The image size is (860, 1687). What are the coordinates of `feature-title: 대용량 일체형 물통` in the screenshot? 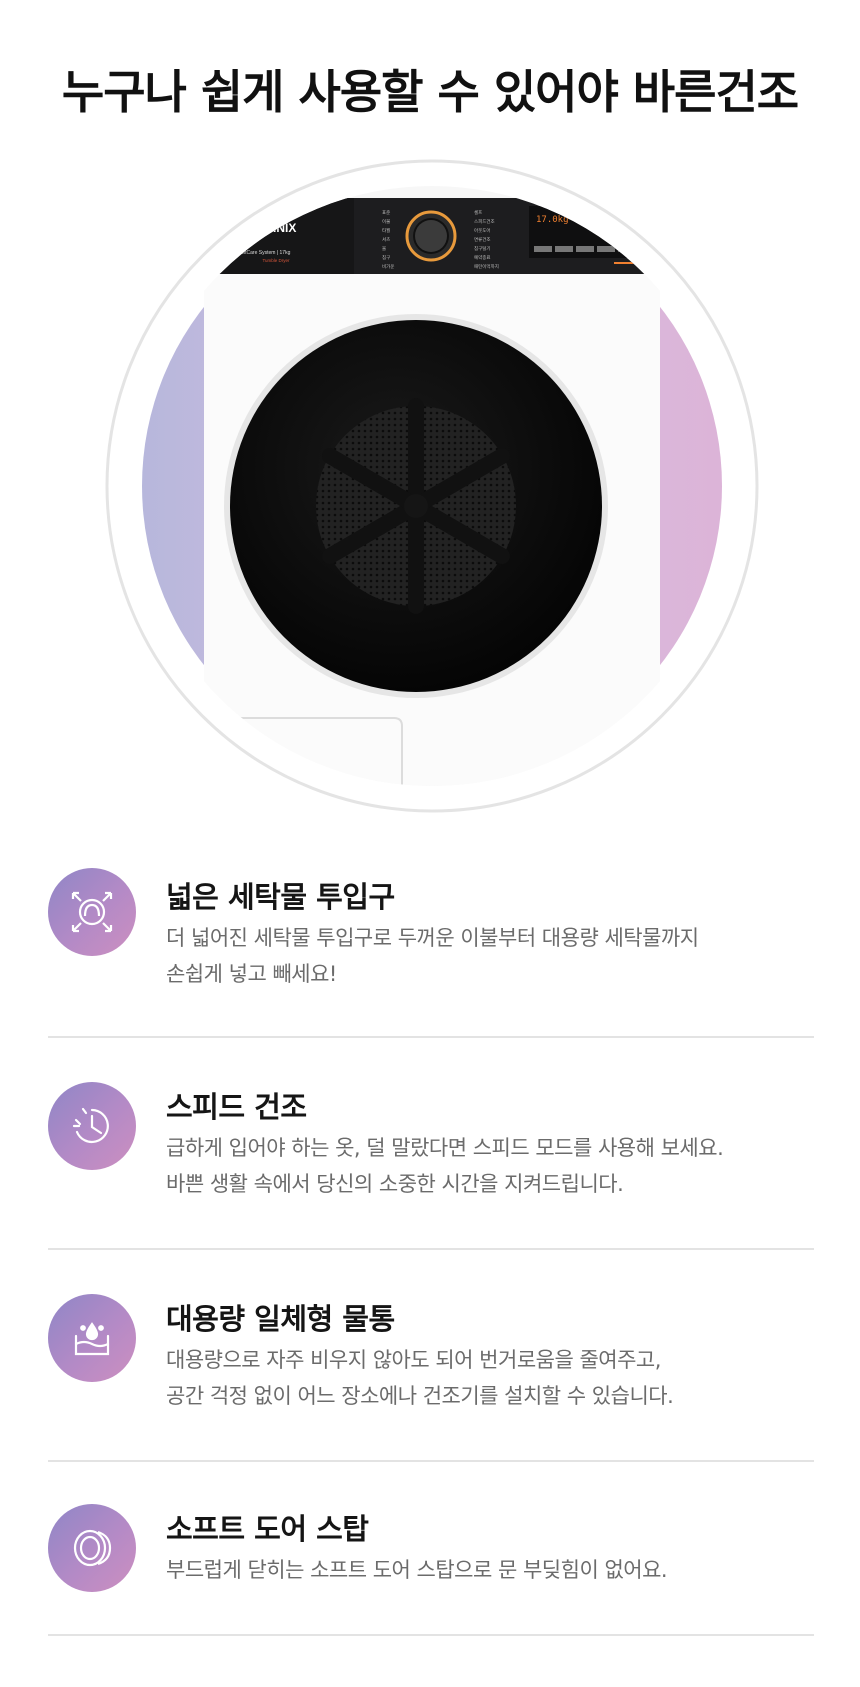 It's located at (280, 1319).